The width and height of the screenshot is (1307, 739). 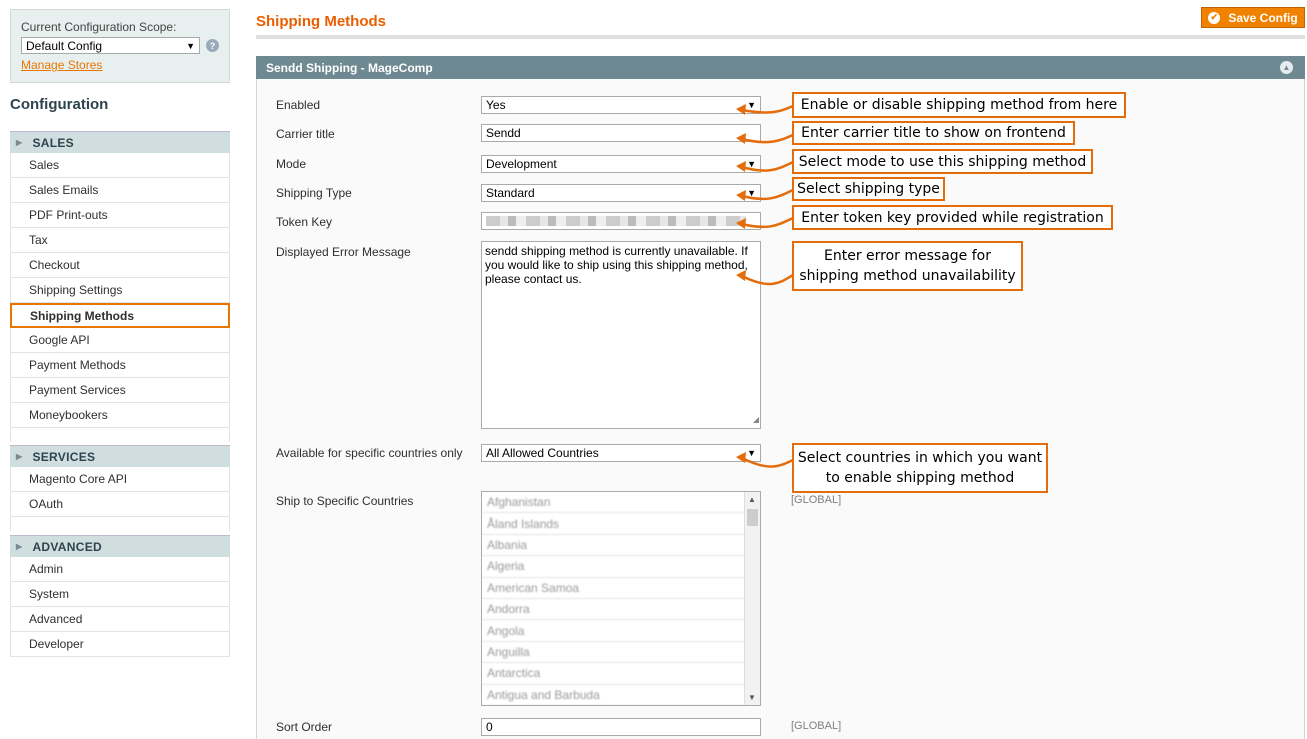 I want to click on arrow-token, so click(x=767, y=222).